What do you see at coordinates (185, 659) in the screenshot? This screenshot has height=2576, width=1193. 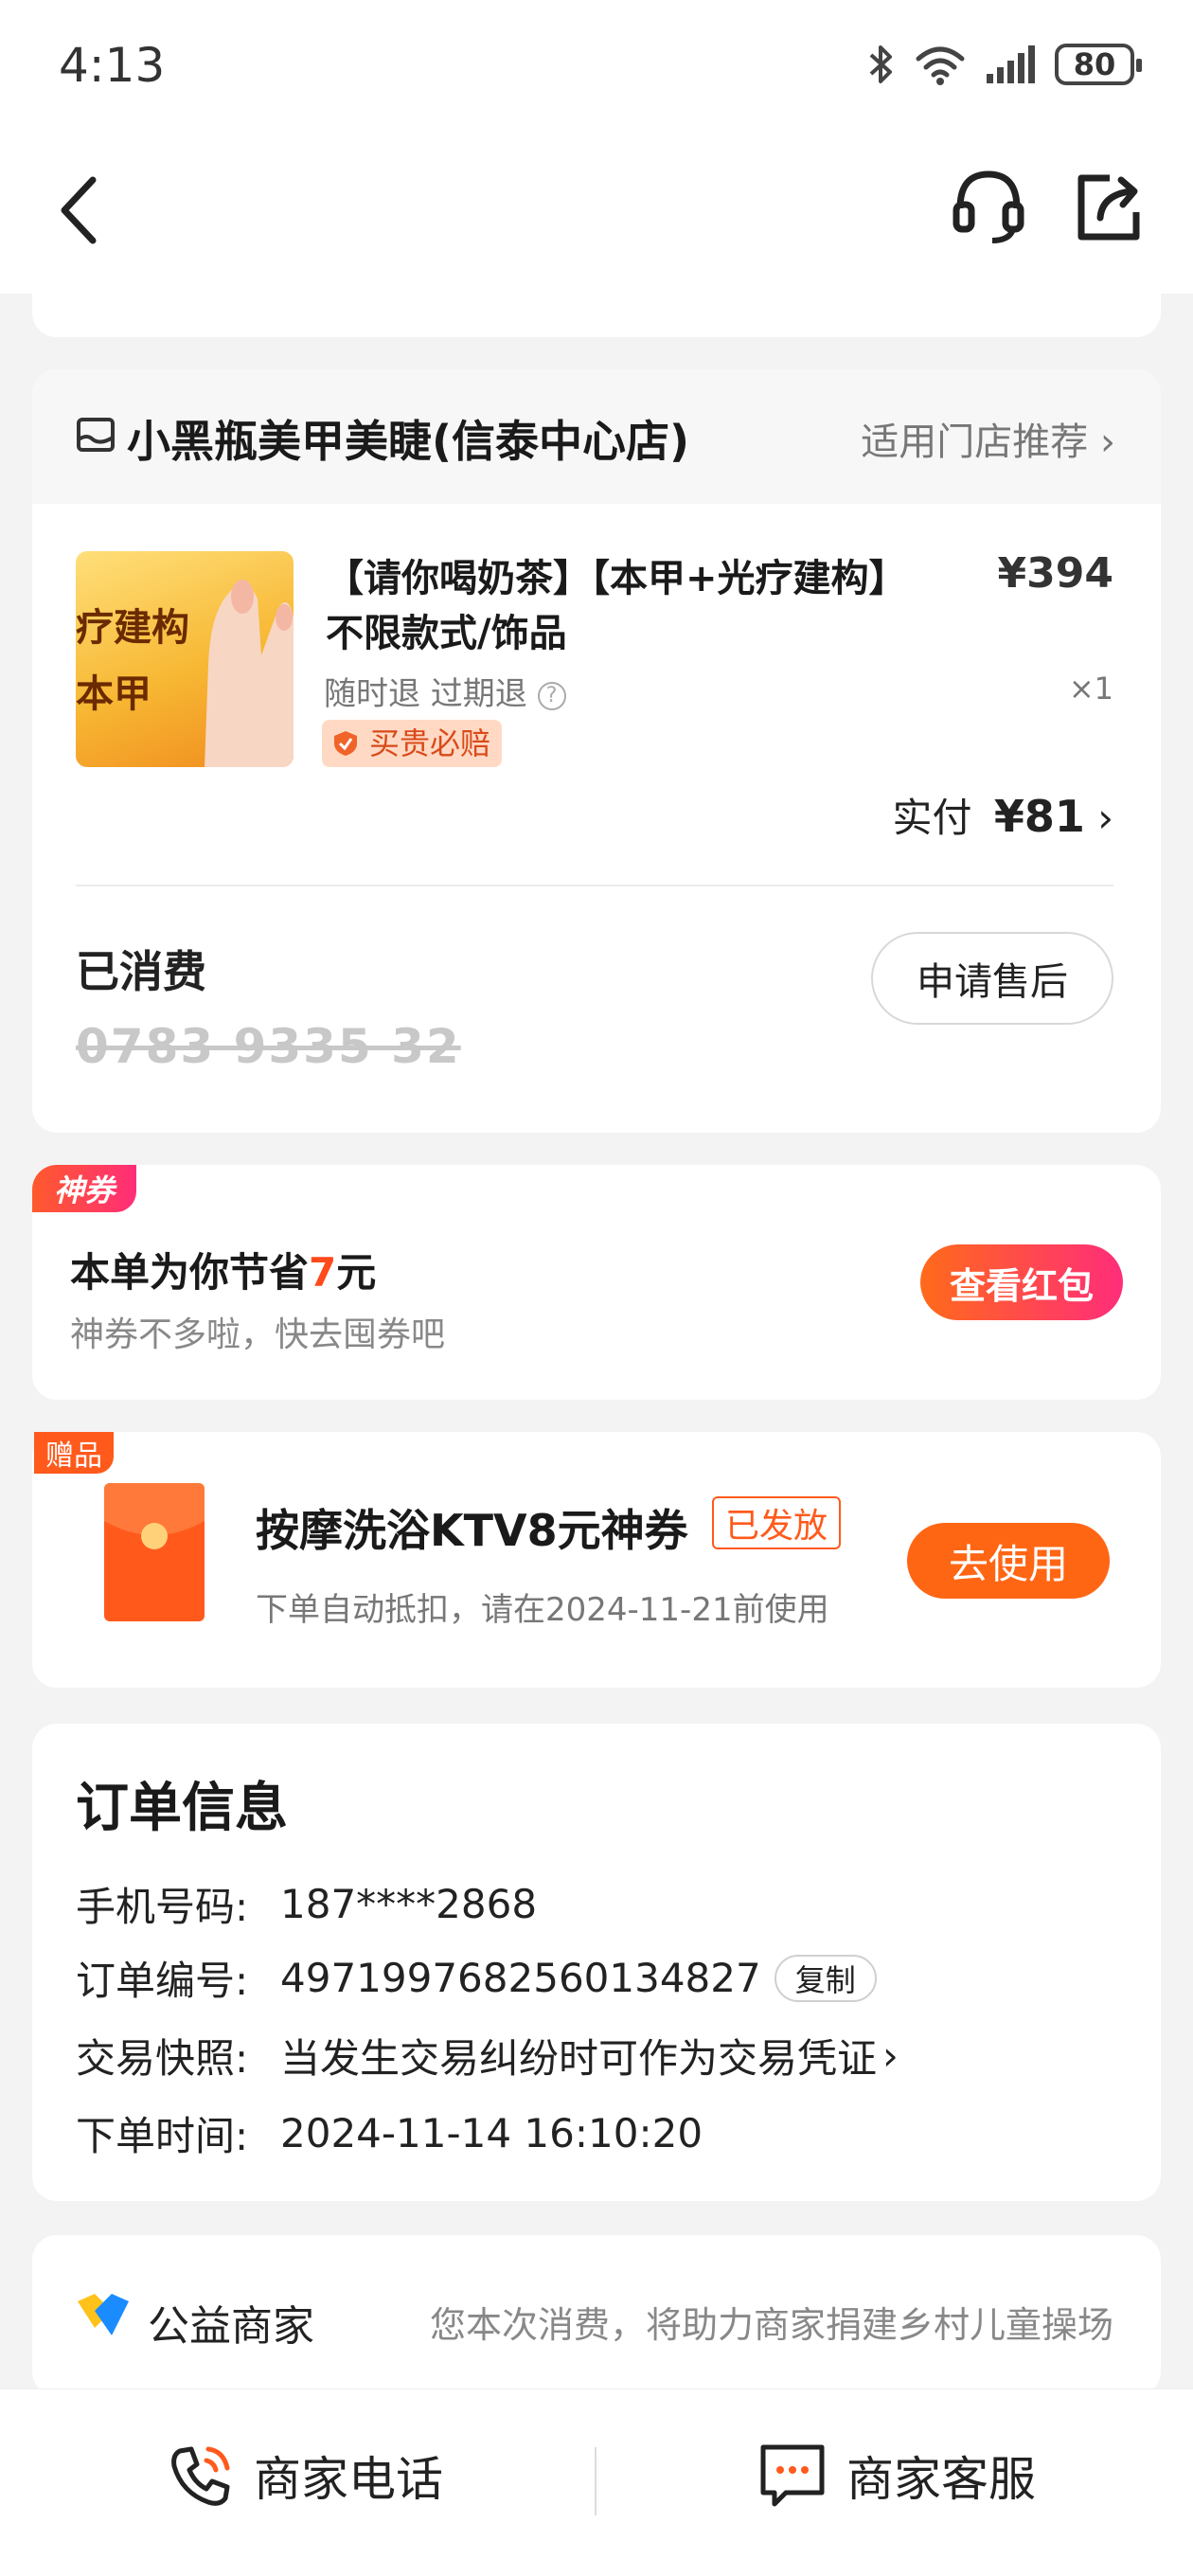 I see `product-thumbnail: 疗建构 本甲` at bounding box center [185, 659].